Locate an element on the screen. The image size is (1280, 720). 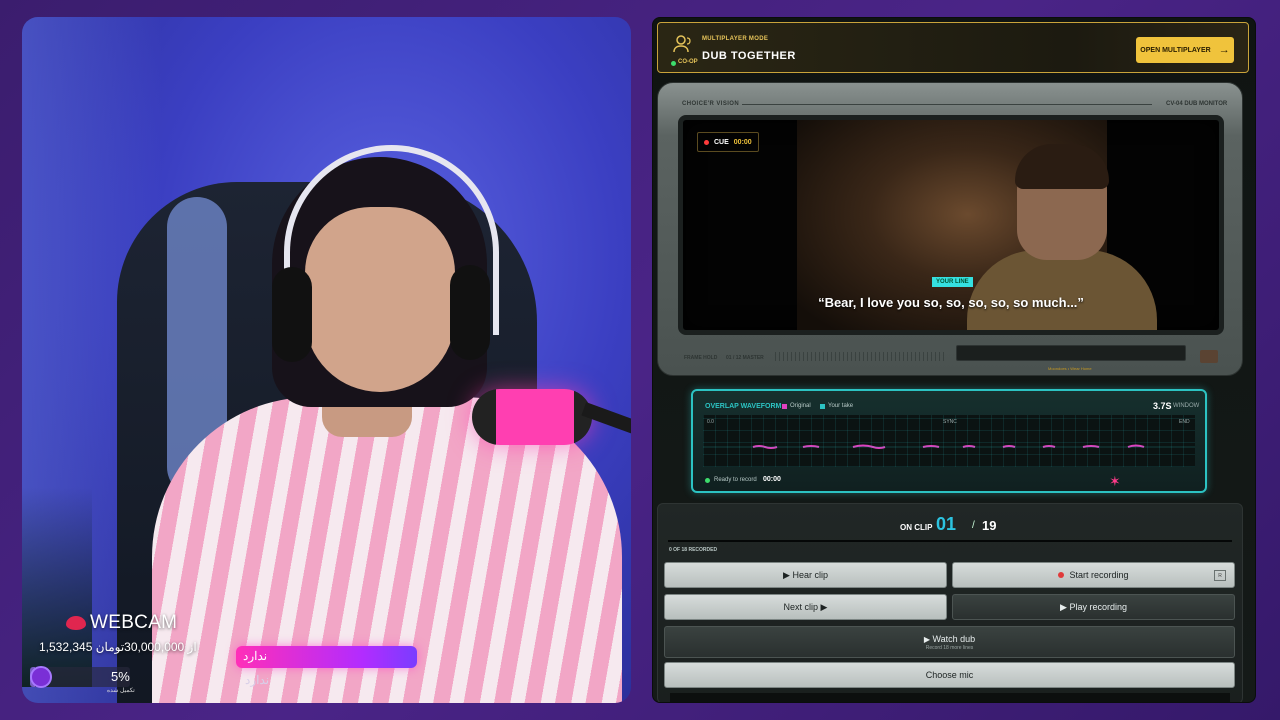
webcam-title: WEBCAM is located at coordinates (121, 623).